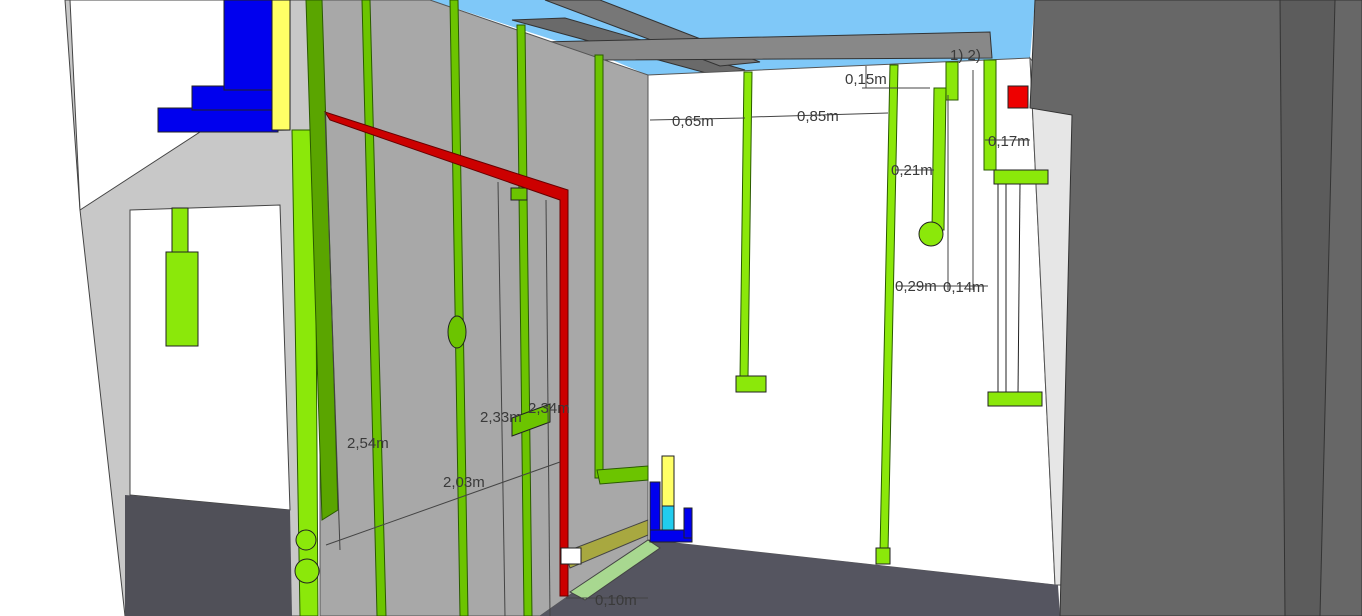 The width and height of the screenshot is (1362, 616). What do you see at coordinates (519, 194) in the screenshot?
I see `pipe-bracket` at bounding box center [519, 194].